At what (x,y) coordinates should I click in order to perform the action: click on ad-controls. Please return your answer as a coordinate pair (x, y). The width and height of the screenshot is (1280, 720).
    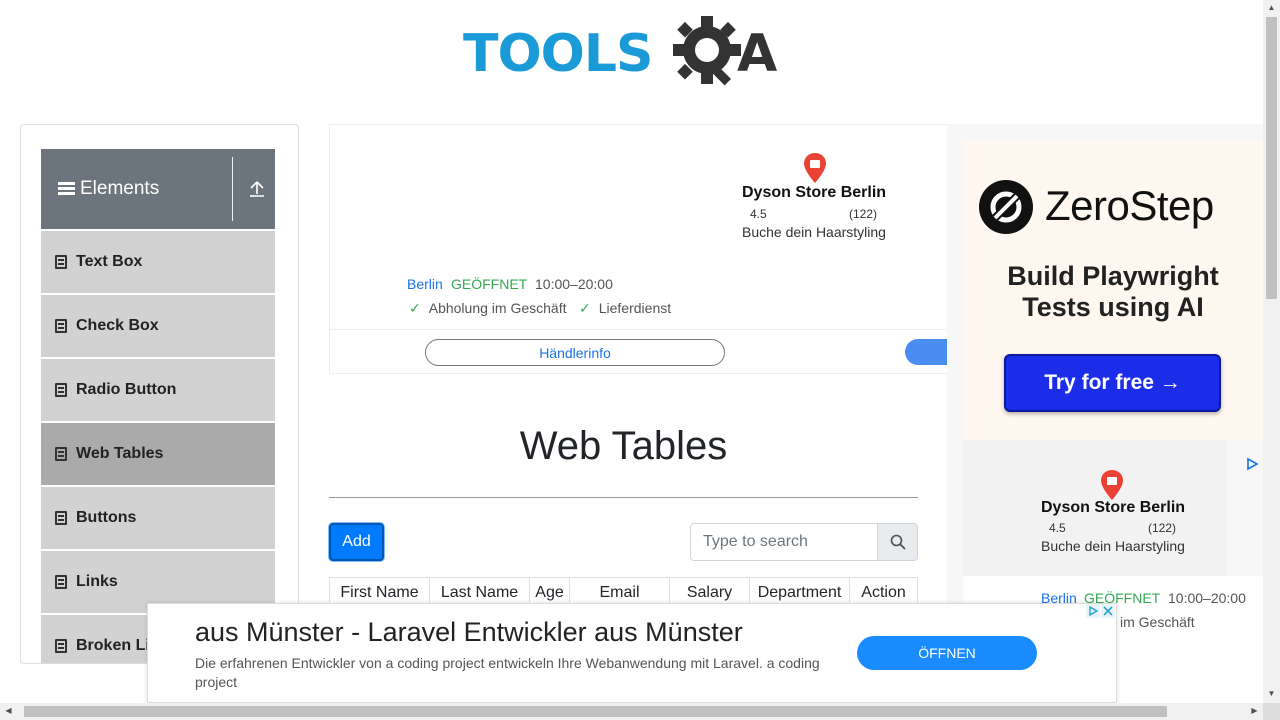
    Looking at the image, I should click on (1101, 611).